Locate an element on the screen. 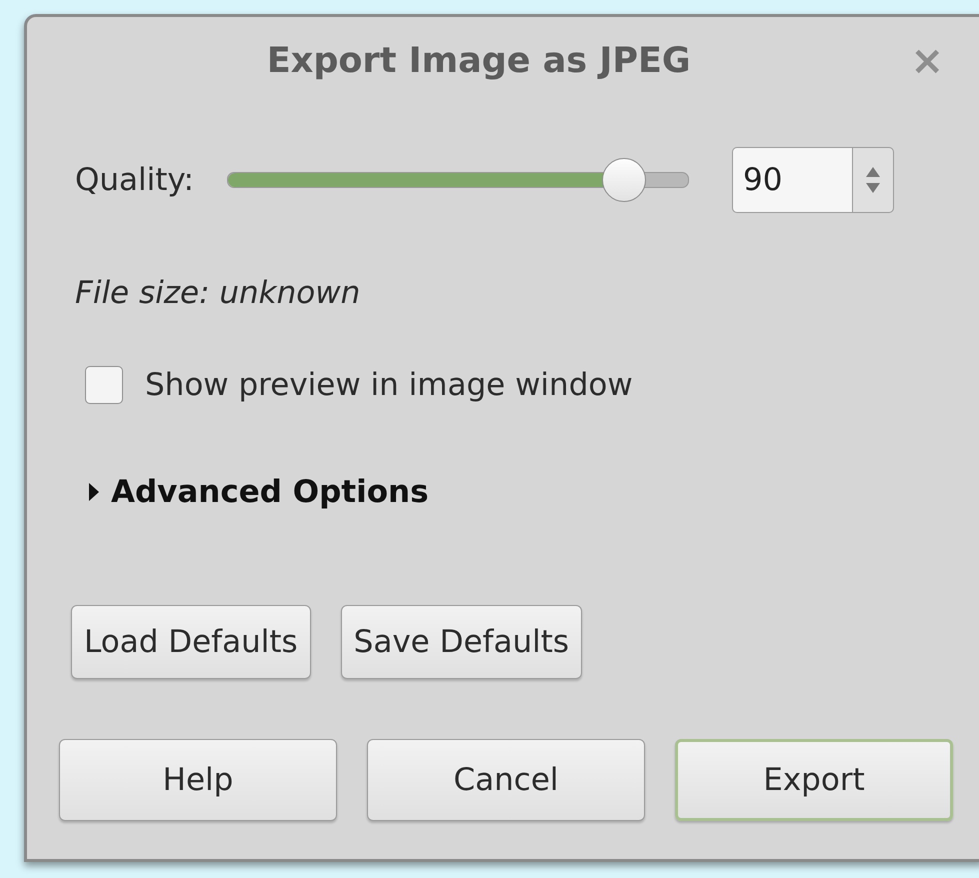 This screenshot has width=979, height=878. expander-icon is located at coordinates (94, 492).